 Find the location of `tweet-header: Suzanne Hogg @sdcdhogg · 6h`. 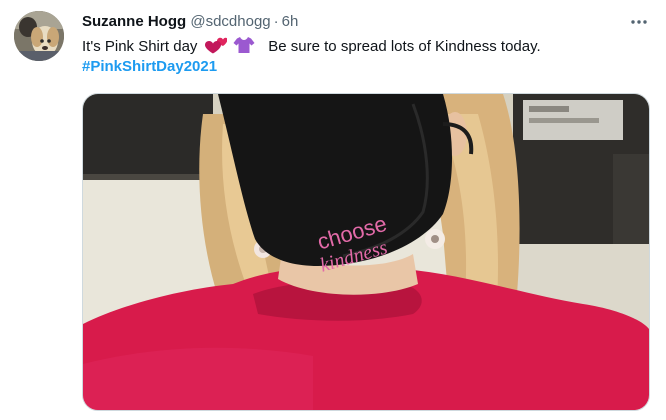

tweet-header: Suzanne Hogg @sdcdhogg · 6h is located at coordinates (190, 22).